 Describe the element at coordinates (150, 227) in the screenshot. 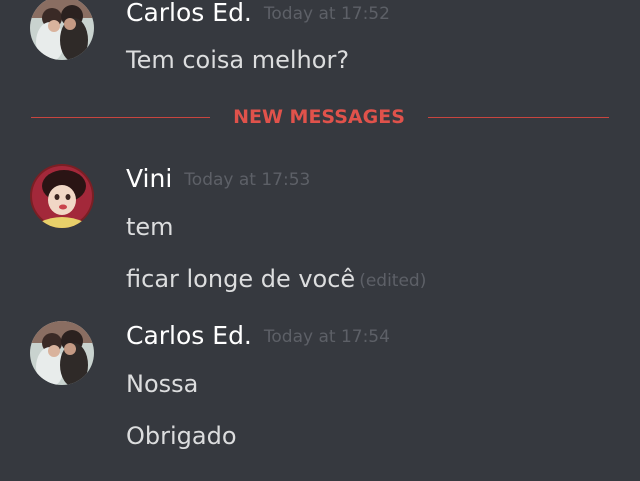

I see `message-text: tem` at that location.